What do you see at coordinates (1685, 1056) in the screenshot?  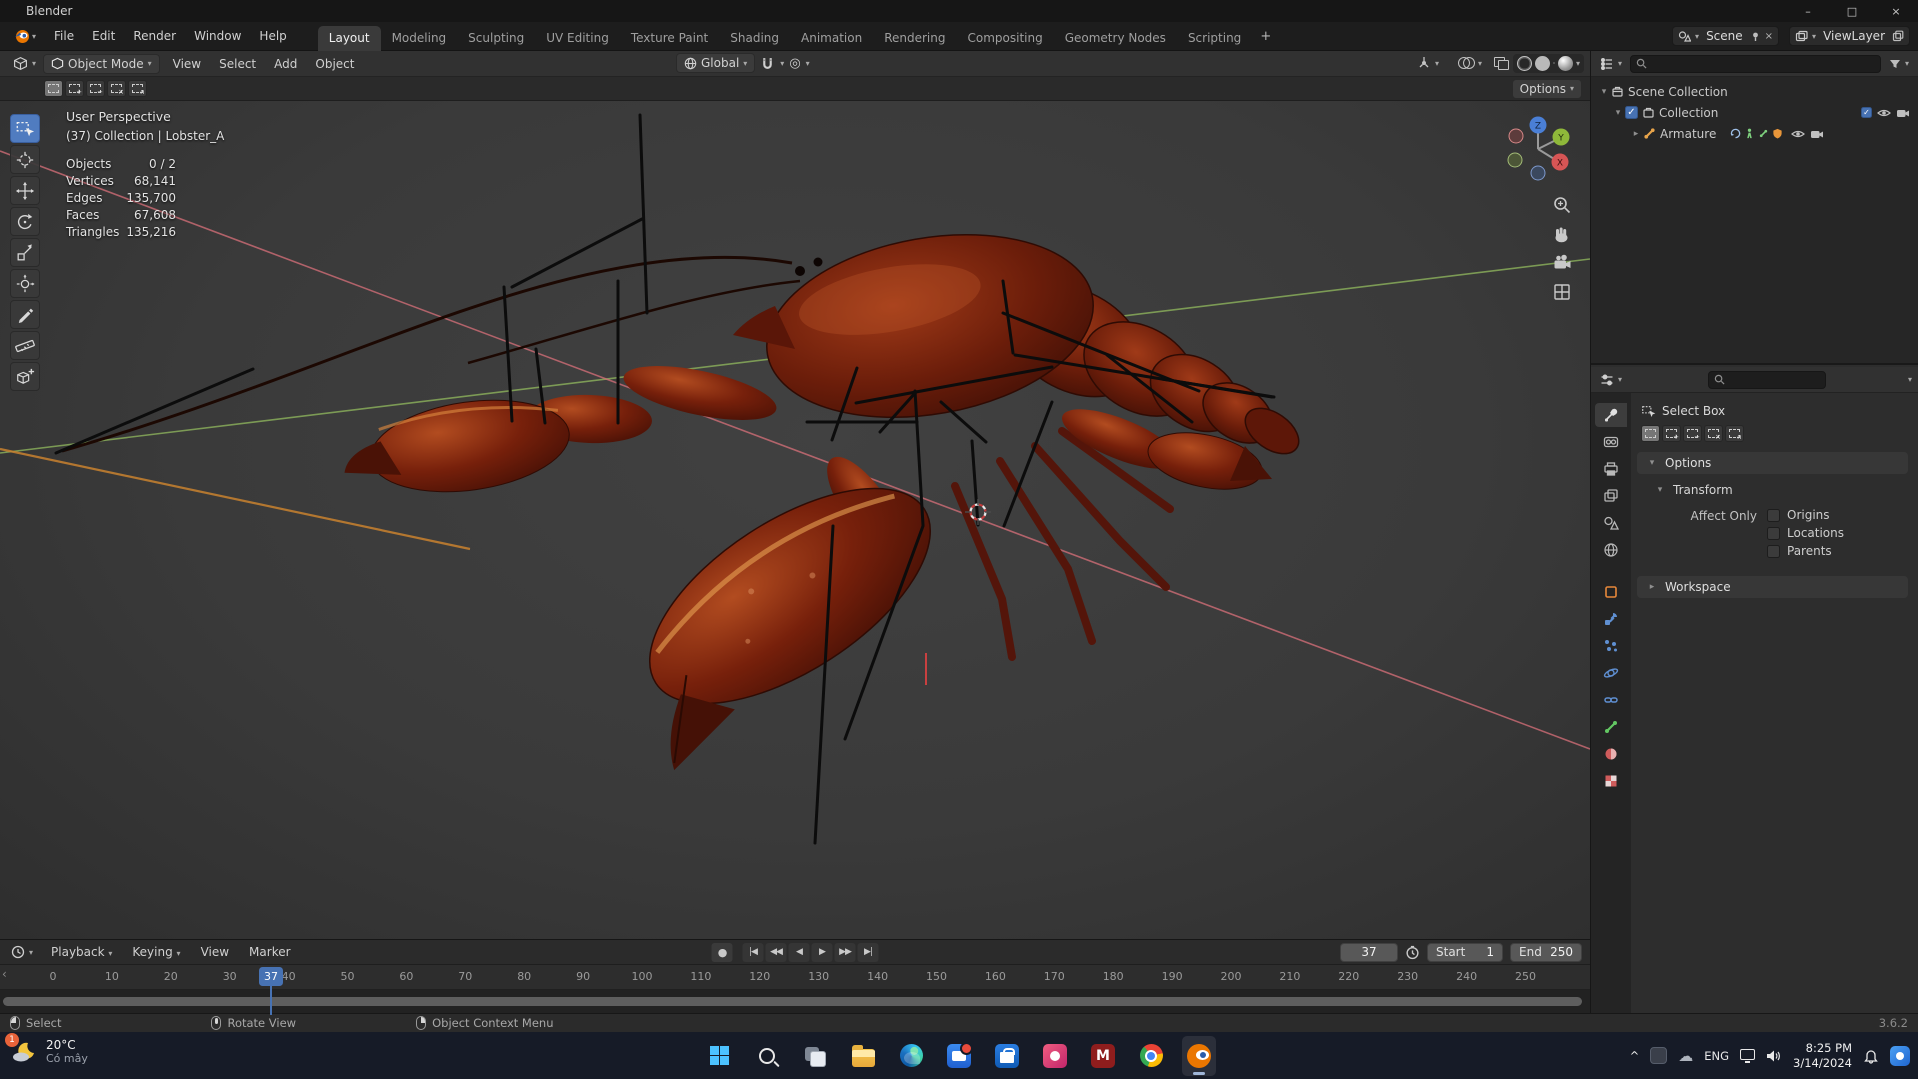 I see `onedrive-cloud-icon: ☁` at bounding box center [1685, 1056].